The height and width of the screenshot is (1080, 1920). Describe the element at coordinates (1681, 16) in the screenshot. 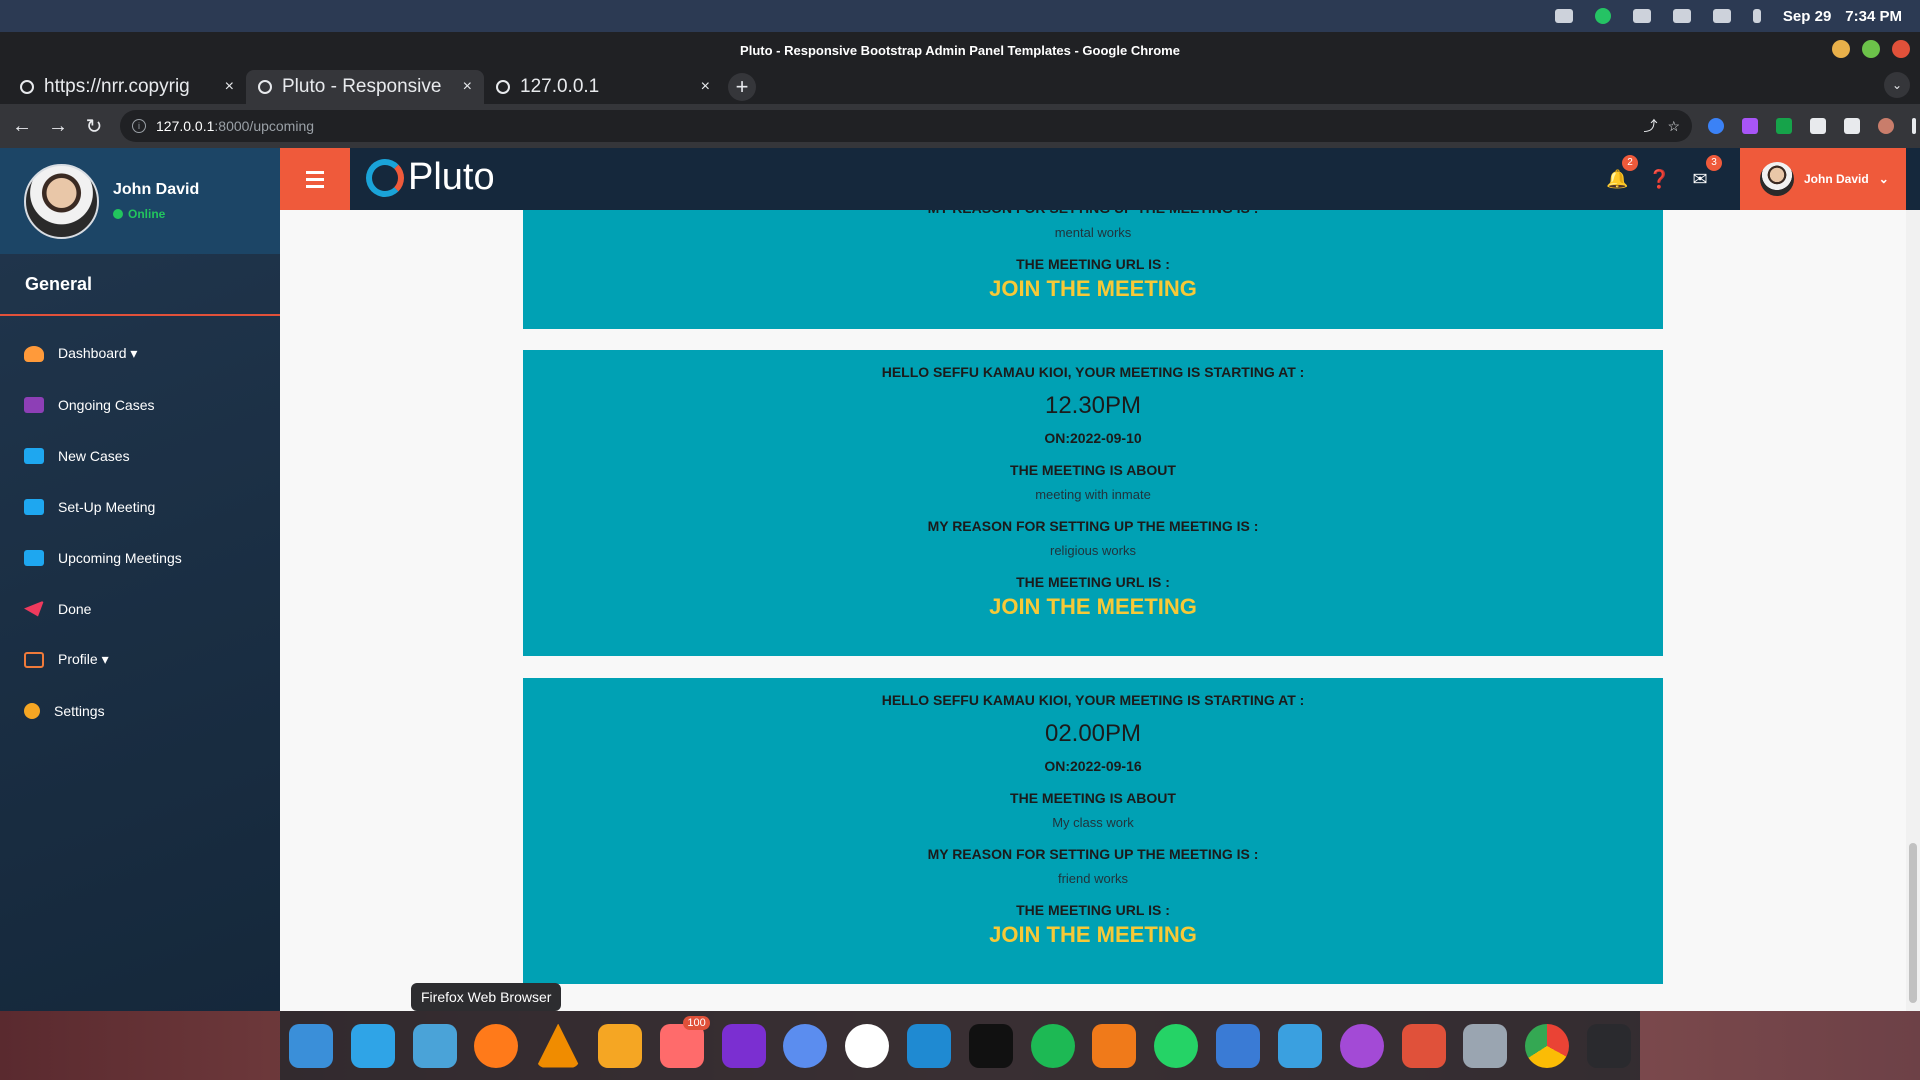

I see `wifi-icon` at that location.